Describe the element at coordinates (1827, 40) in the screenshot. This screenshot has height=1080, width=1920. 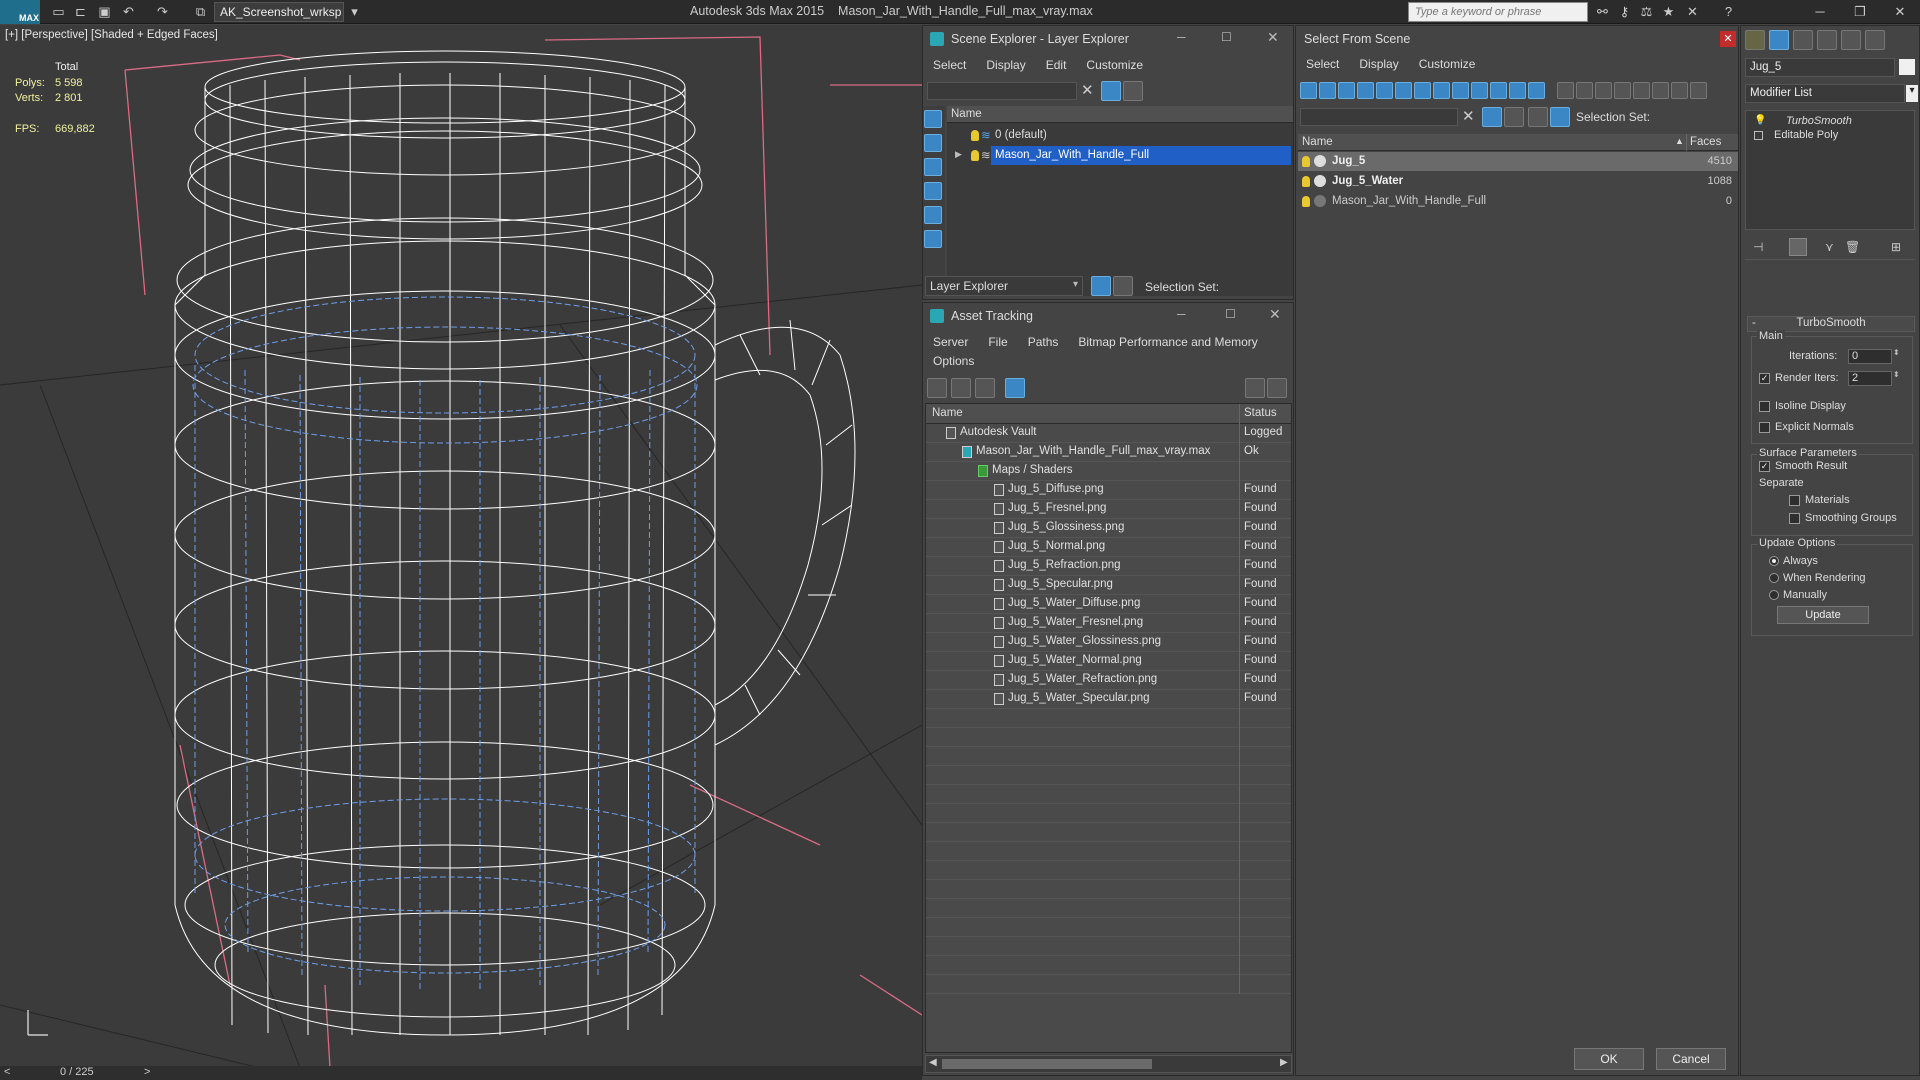
I see `motion-tab-icon` at that location.